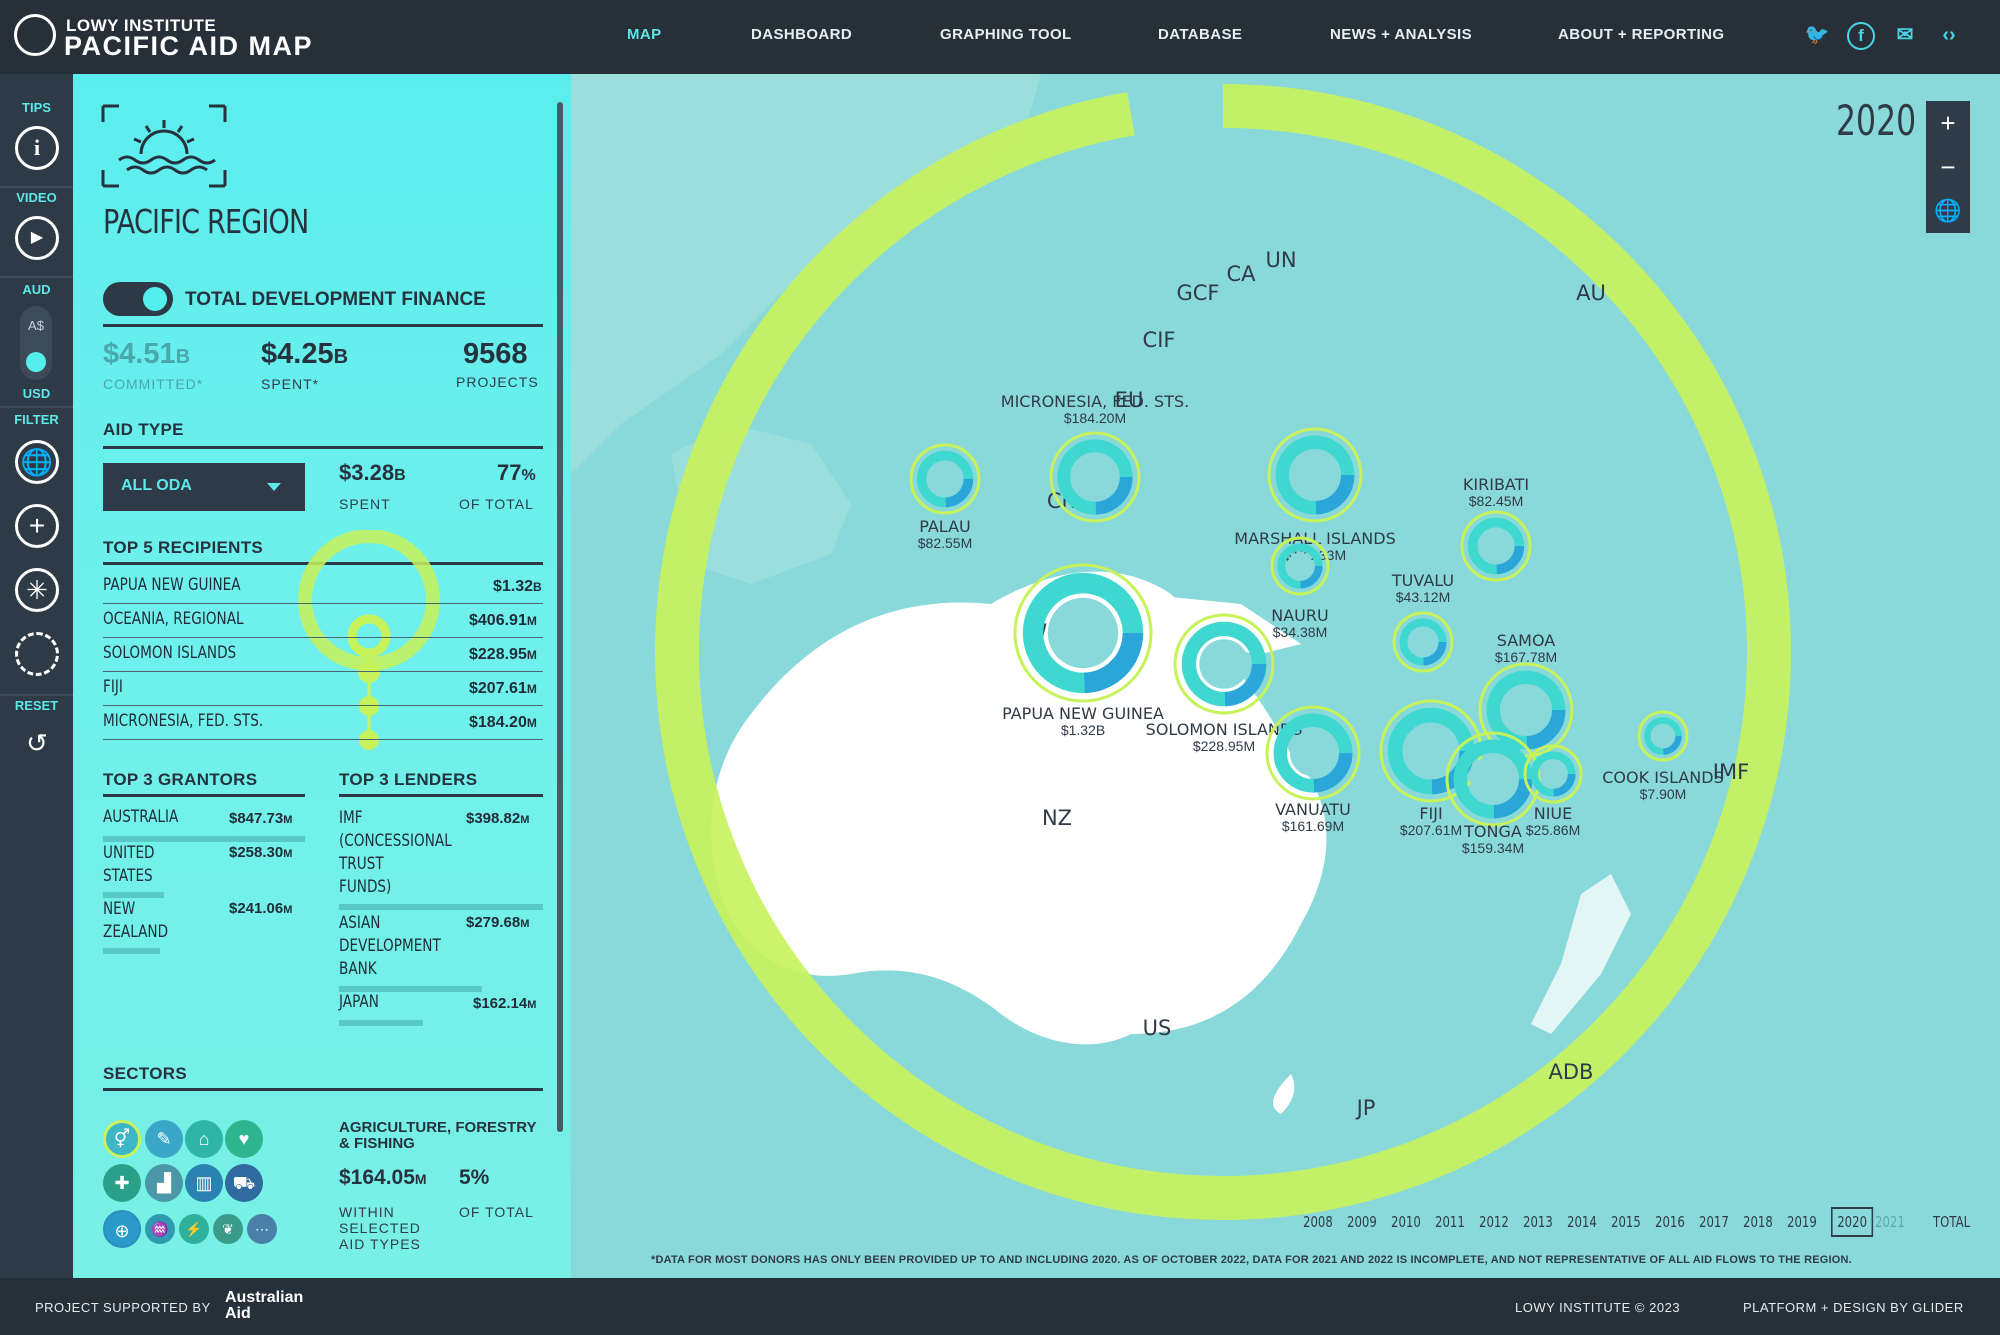 The image size is (2000, 1335). Describe the element at coordinates (1095, 457) in the screenshot. I see `recipient-bubble: MICRONESIA, FED. STS.$184.20M` at that location.